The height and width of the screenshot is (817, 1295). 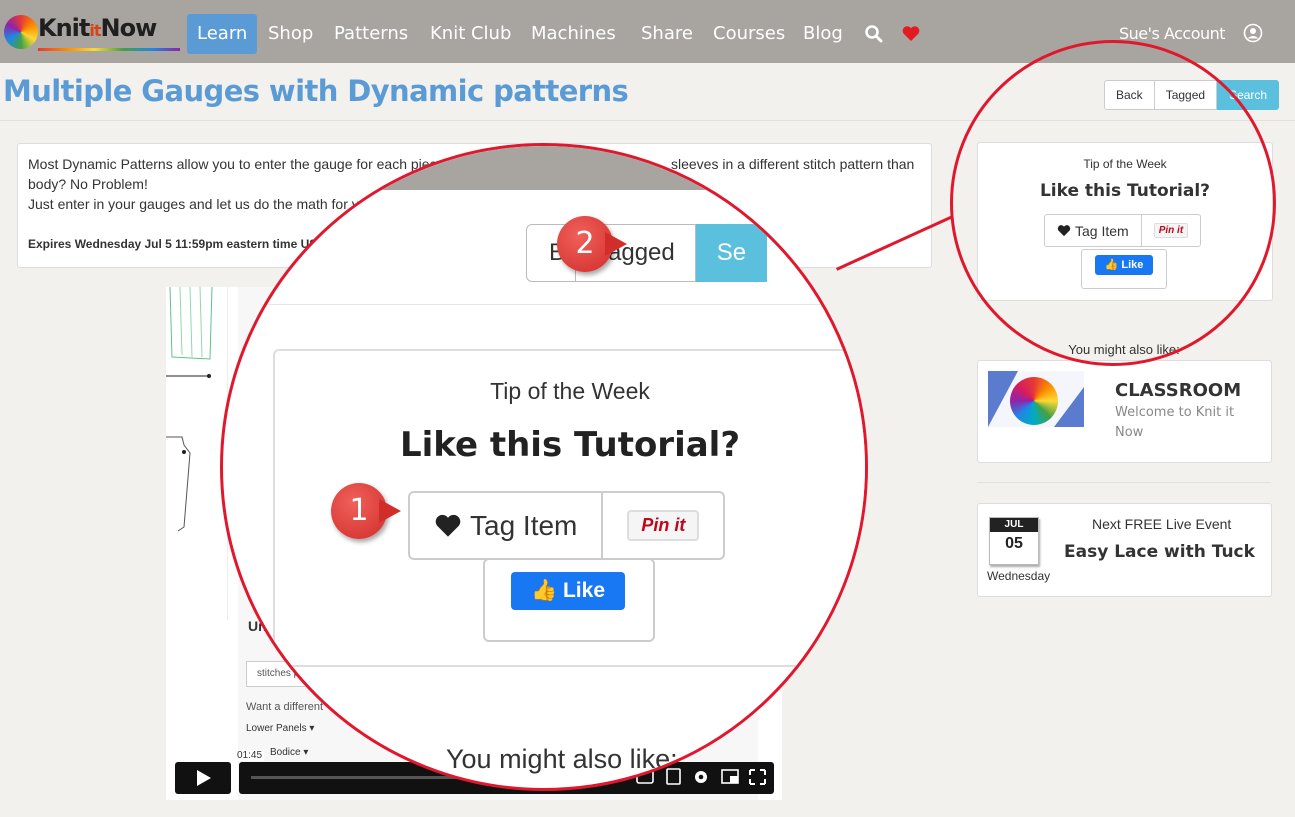 What do you see at coordinates (1162, 524) in the screenshot?
I see `event-label: Next FREE Live Event` at bounding box center [1162, 524].